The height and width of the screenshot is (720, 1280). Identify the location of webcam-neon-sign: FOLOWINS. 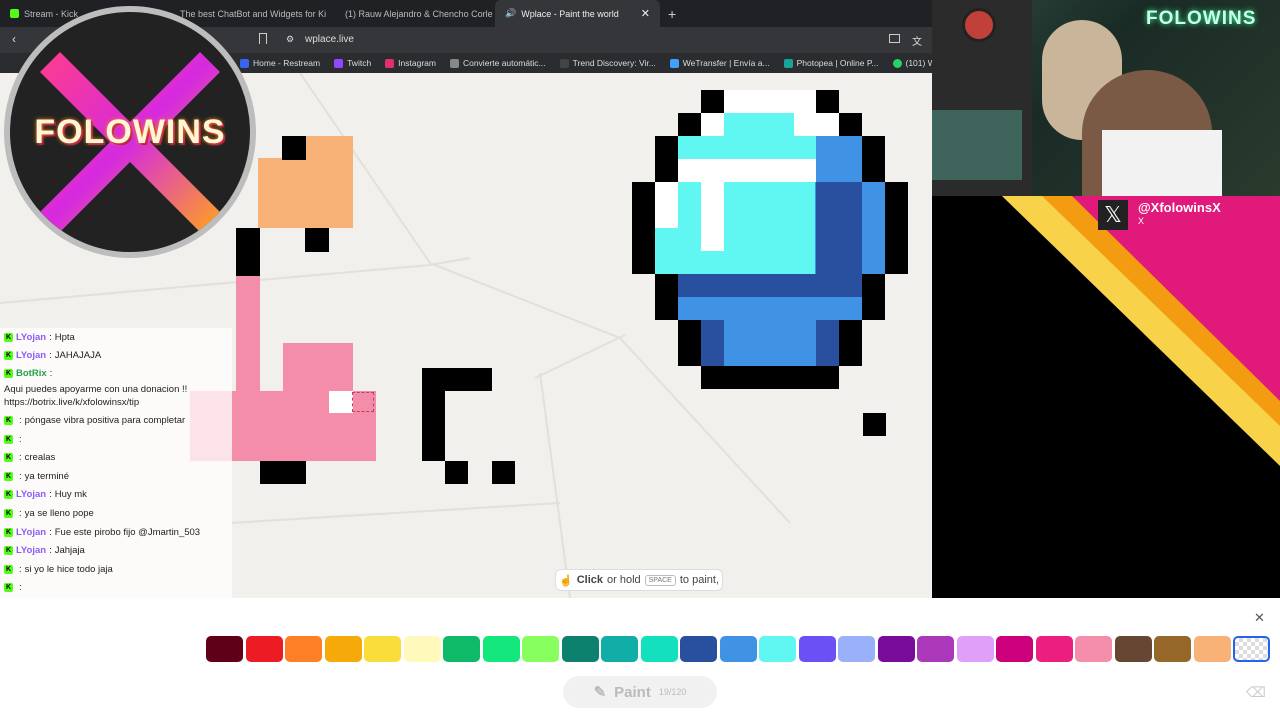
(1201, 18).